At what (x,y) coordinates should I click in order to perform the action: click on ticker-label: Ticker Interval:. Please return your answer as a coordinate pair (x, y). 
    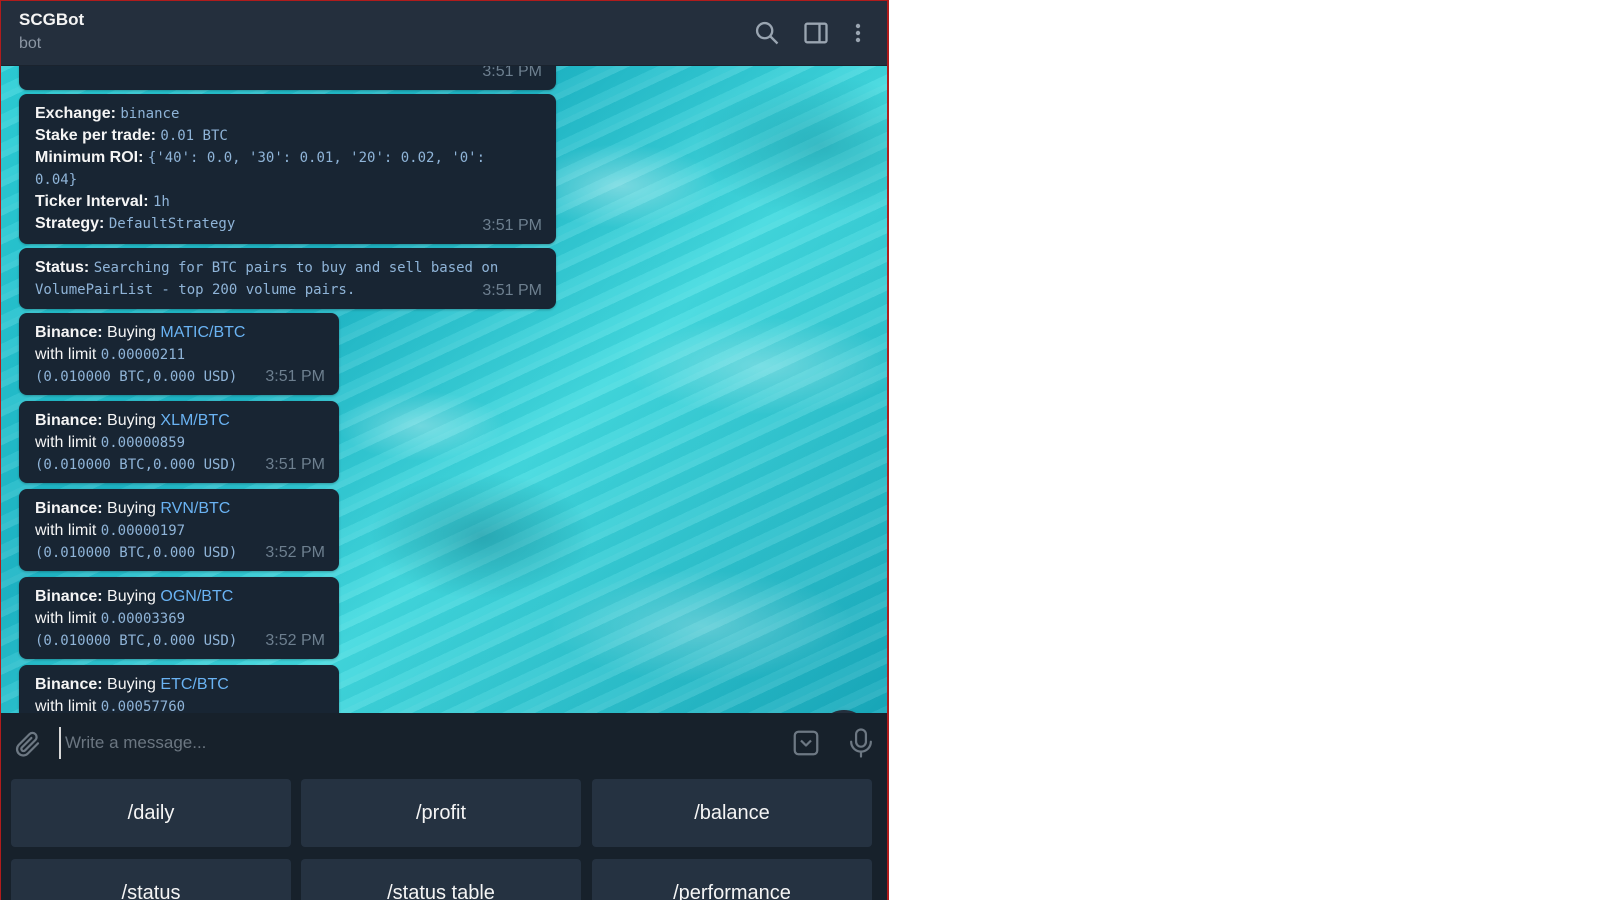
    Looking at the image, I should click on (92, 201).